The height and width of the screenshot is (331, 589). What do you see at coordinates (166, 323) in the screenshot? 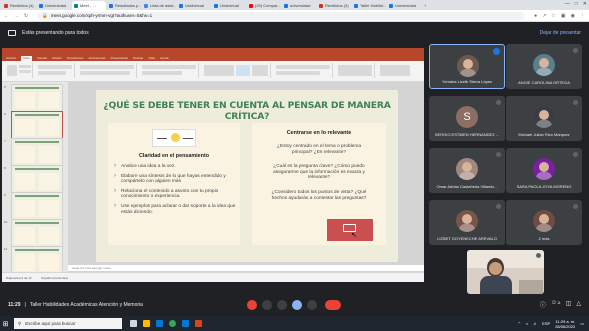
I see `taskbar-apps` at bounding box center [166, 323].